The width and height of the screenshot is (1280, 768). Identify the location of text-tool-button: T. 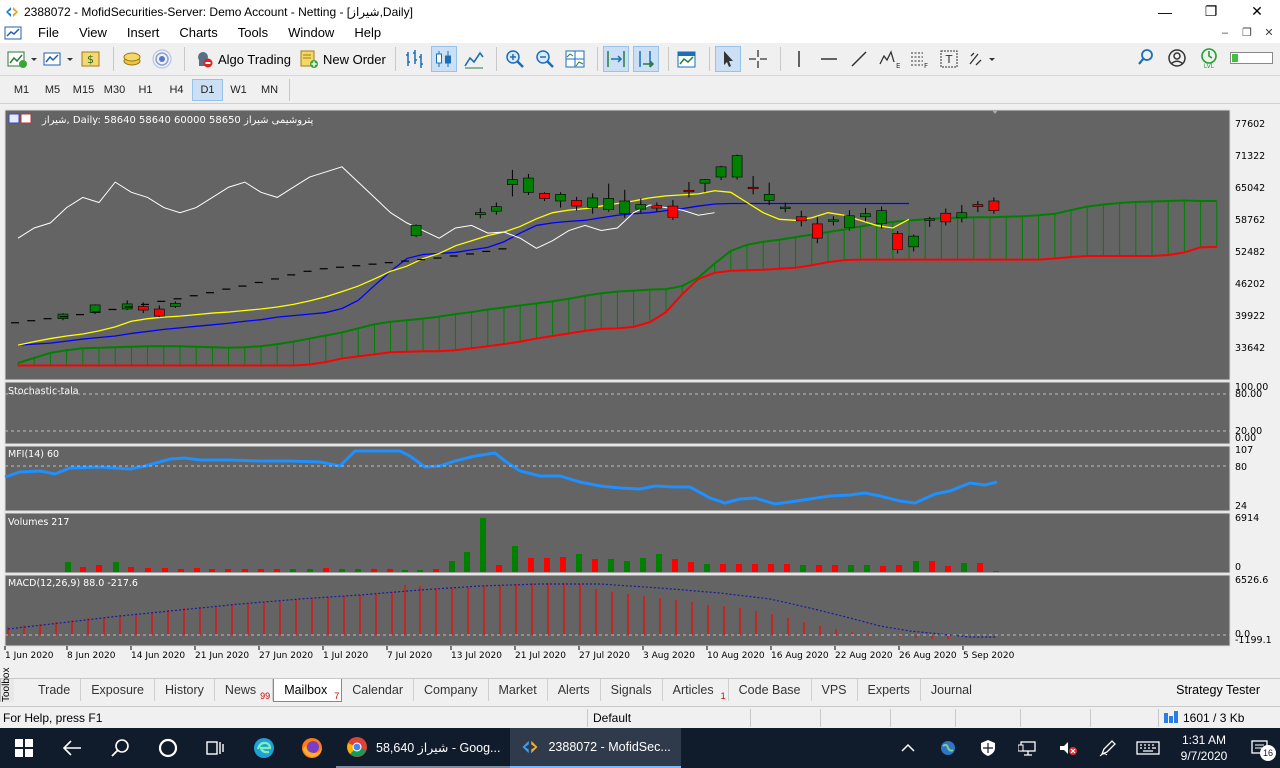
(949, 59).